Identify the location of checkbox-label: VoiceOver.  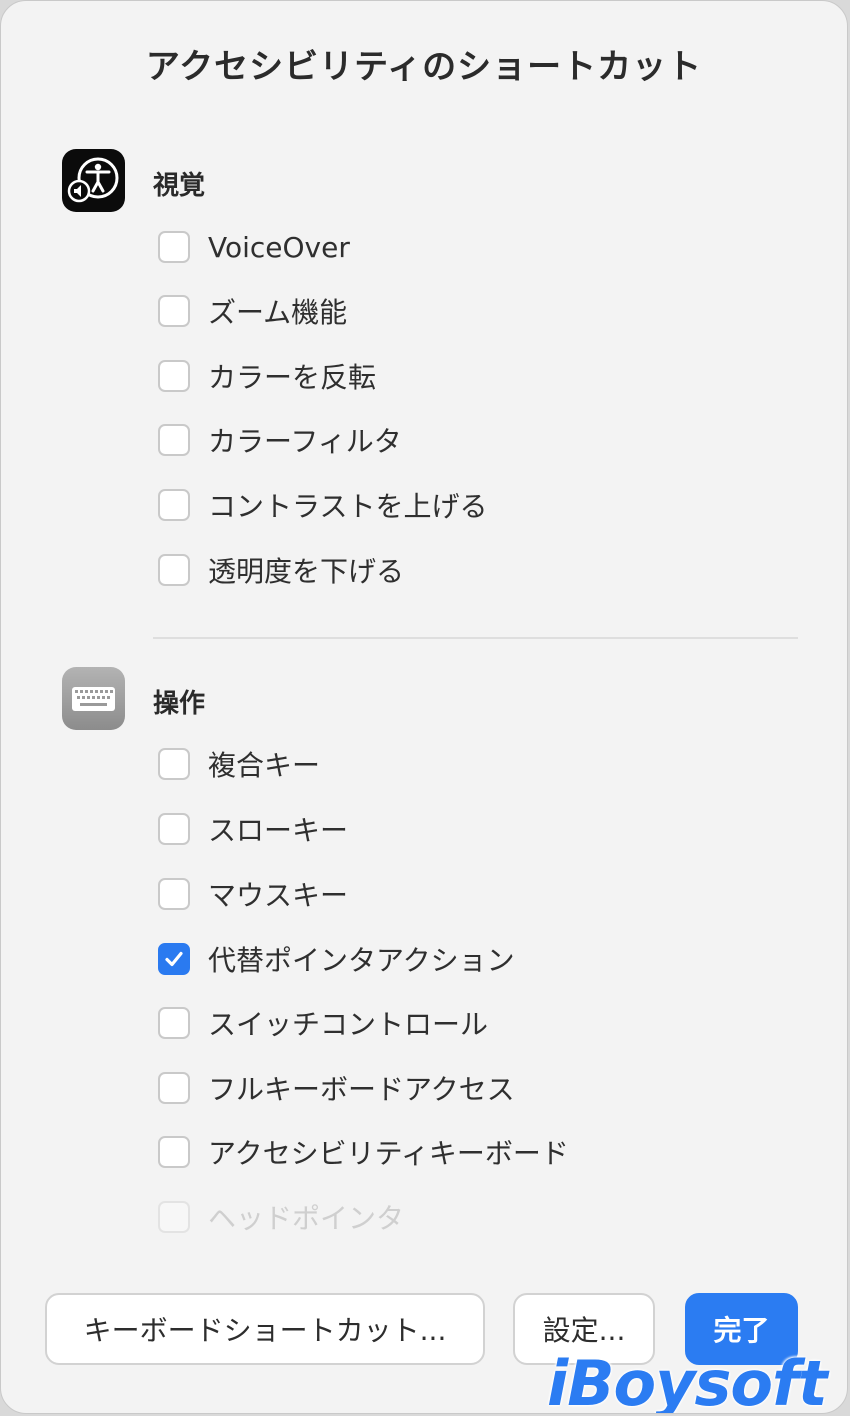
(279, 247).